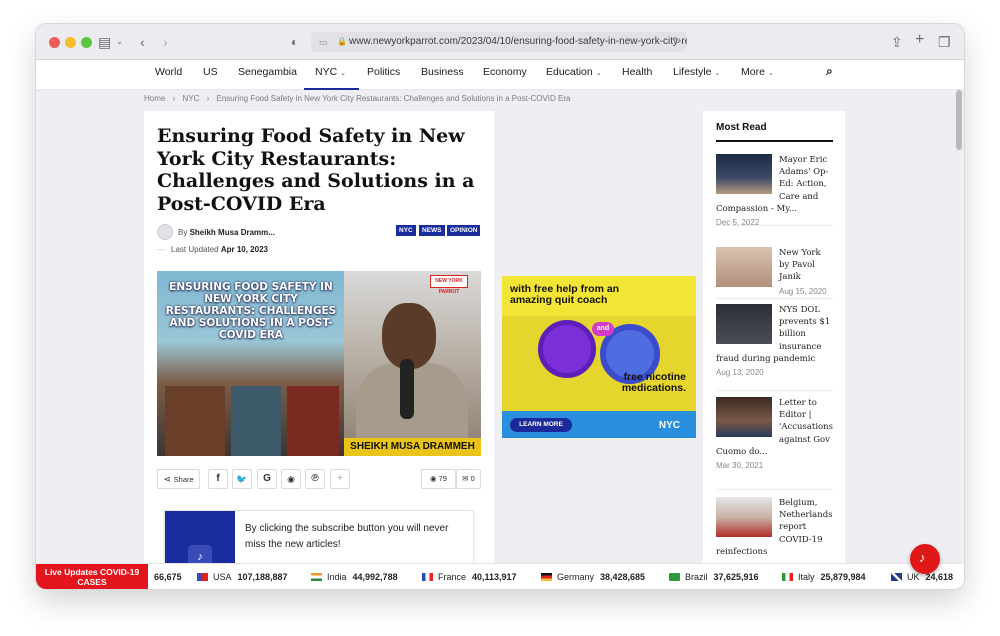  I want to click on nav-item-nyc: NYC ⌄, so click(332, 75).